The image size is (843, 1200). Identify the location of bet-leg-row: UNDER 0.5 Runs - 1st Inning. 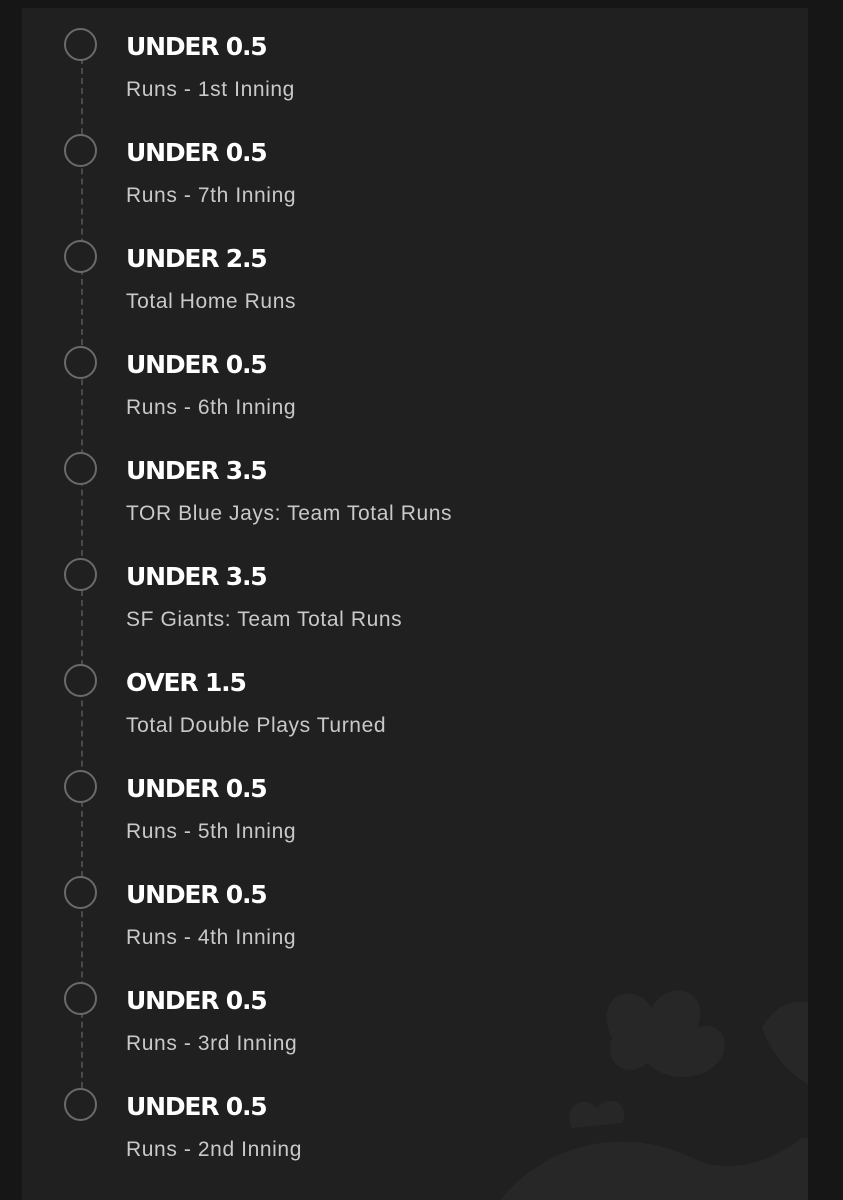
(415, 61).